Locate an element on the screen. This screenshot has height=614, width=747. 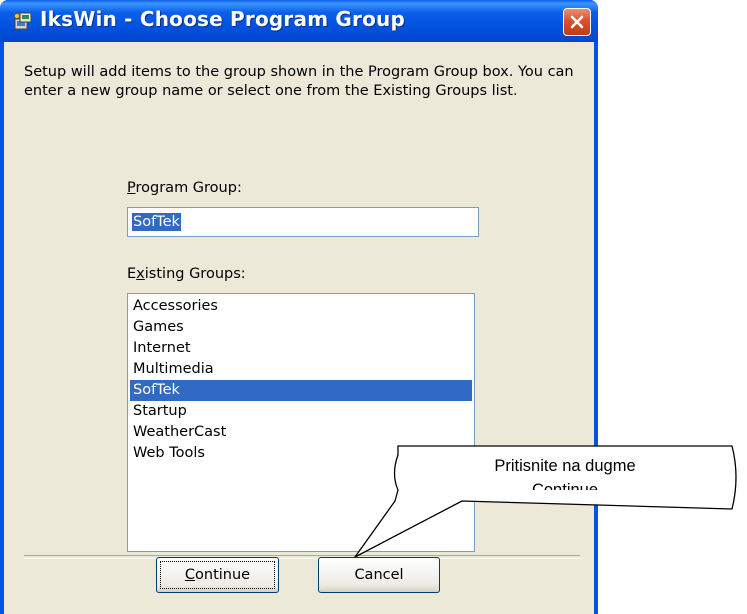
existing-groups-label: Existing Groups: is located at coordinates (186, 274).